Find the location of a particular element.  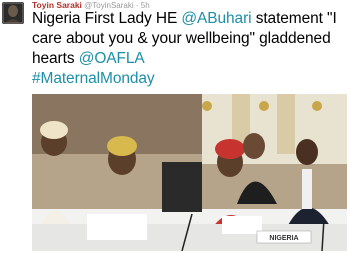

mention-abuhari: @ABuhari is located at coordinates (216, 18).